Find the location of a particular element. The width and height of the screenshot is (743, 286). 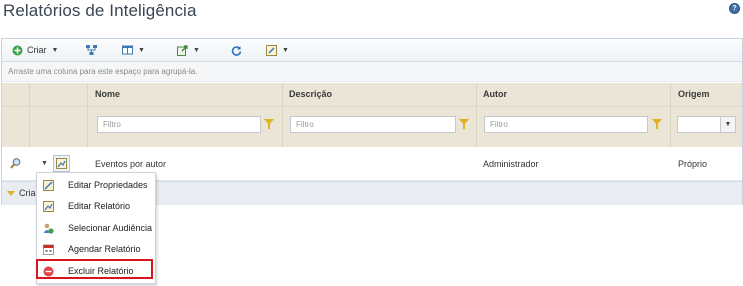

calendar-icon is located at coordinates (48, 249).